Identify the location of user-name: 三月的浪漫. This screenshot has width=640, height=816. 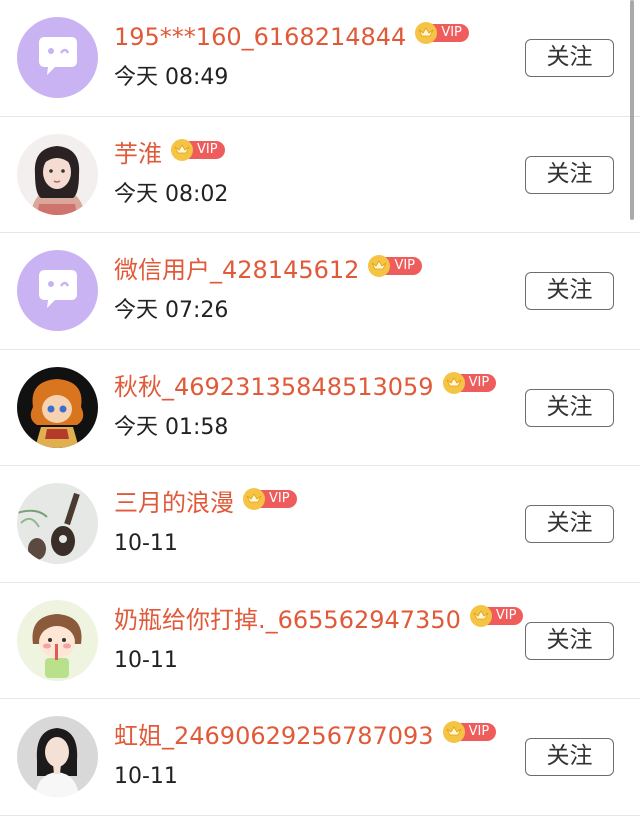
(174, 503).